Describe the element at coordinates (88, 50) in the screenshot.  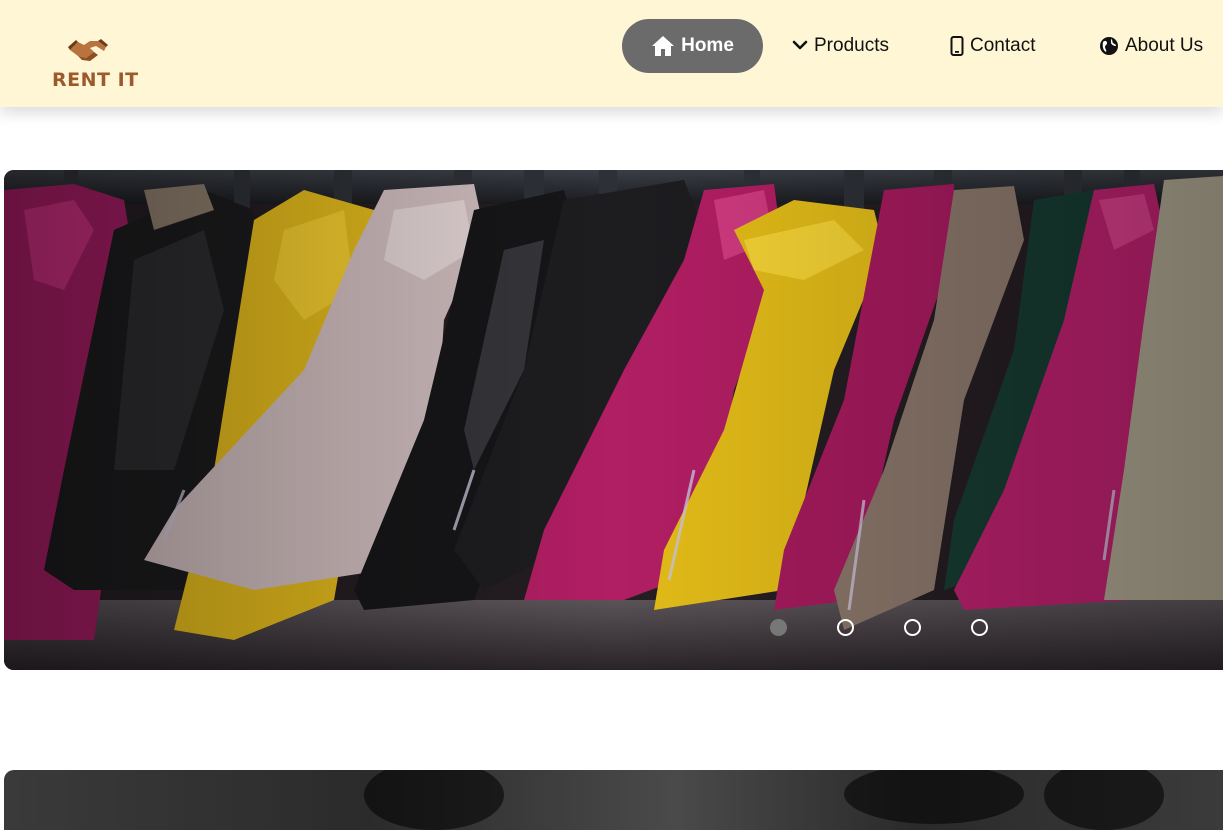
I see `handshake-icon` at that location.